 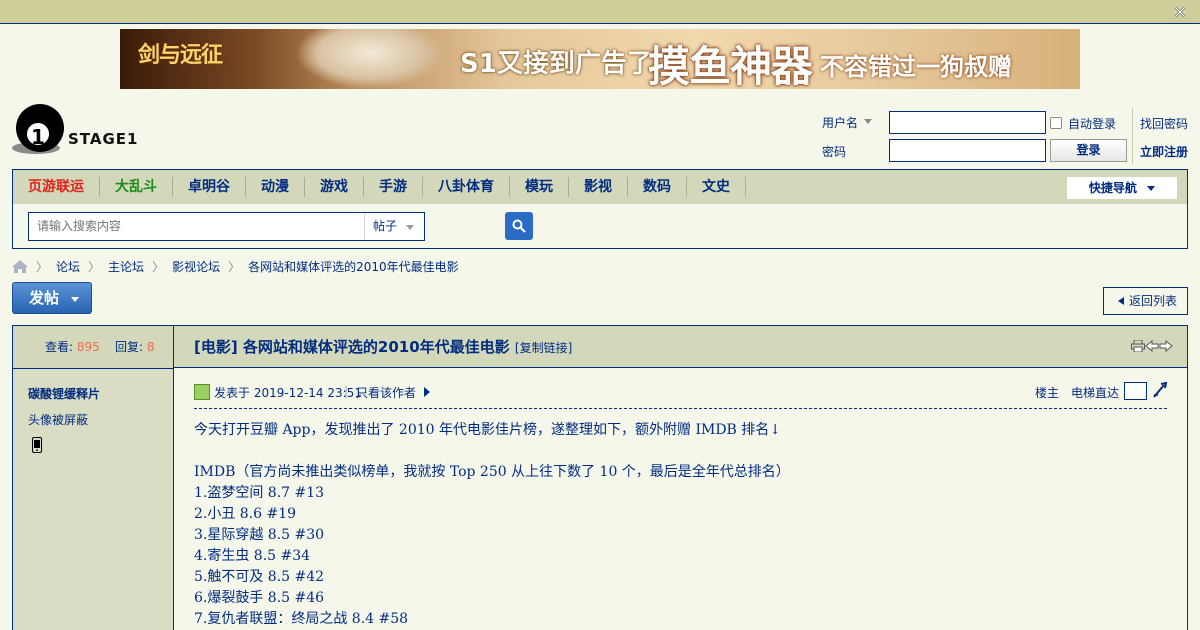 What do you see at coordinates (1092, 123) in the screenshot?
I see `auto-login-label: 自动登录` at bounding box center [1092, 123].